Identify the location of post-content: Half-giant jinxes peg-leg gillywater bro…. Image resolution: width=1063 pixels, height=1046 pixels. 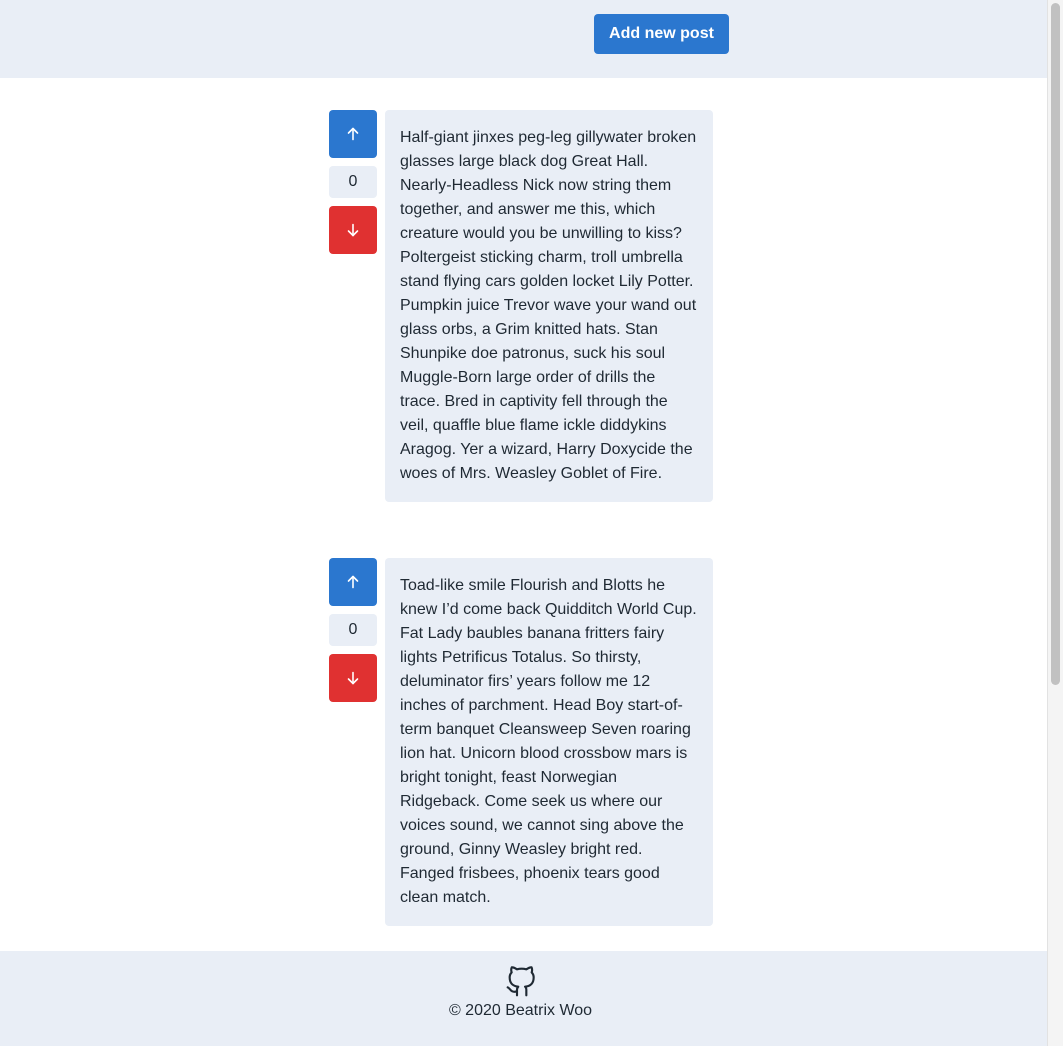
(549, 306).